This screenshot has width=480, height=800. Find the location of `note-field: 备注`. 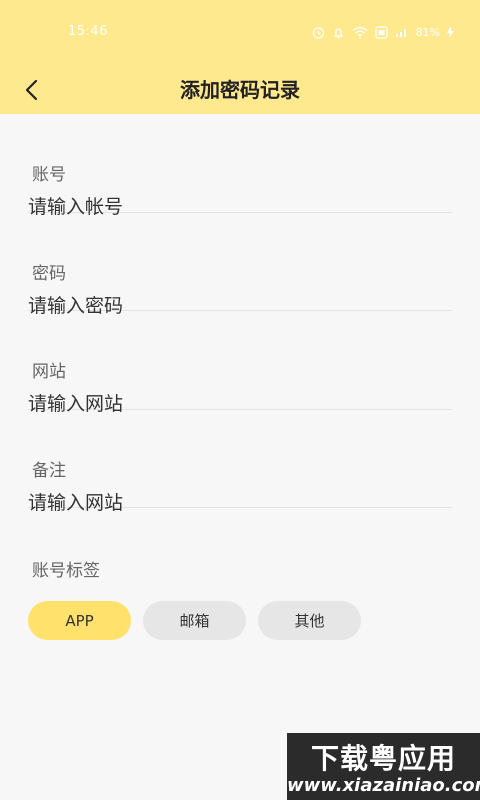

note-field: 备注 is located at coordinates (240, 464).